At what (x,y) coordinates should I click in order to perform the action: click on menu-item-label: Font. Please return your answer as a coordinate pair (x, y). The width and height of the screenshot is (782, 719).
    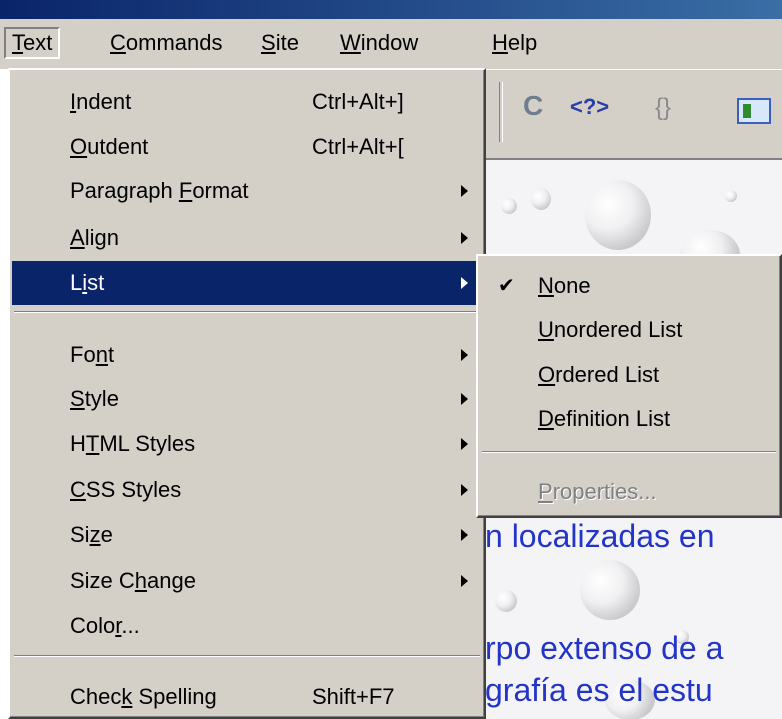
    Looking at the image, I should click on (92, 354).